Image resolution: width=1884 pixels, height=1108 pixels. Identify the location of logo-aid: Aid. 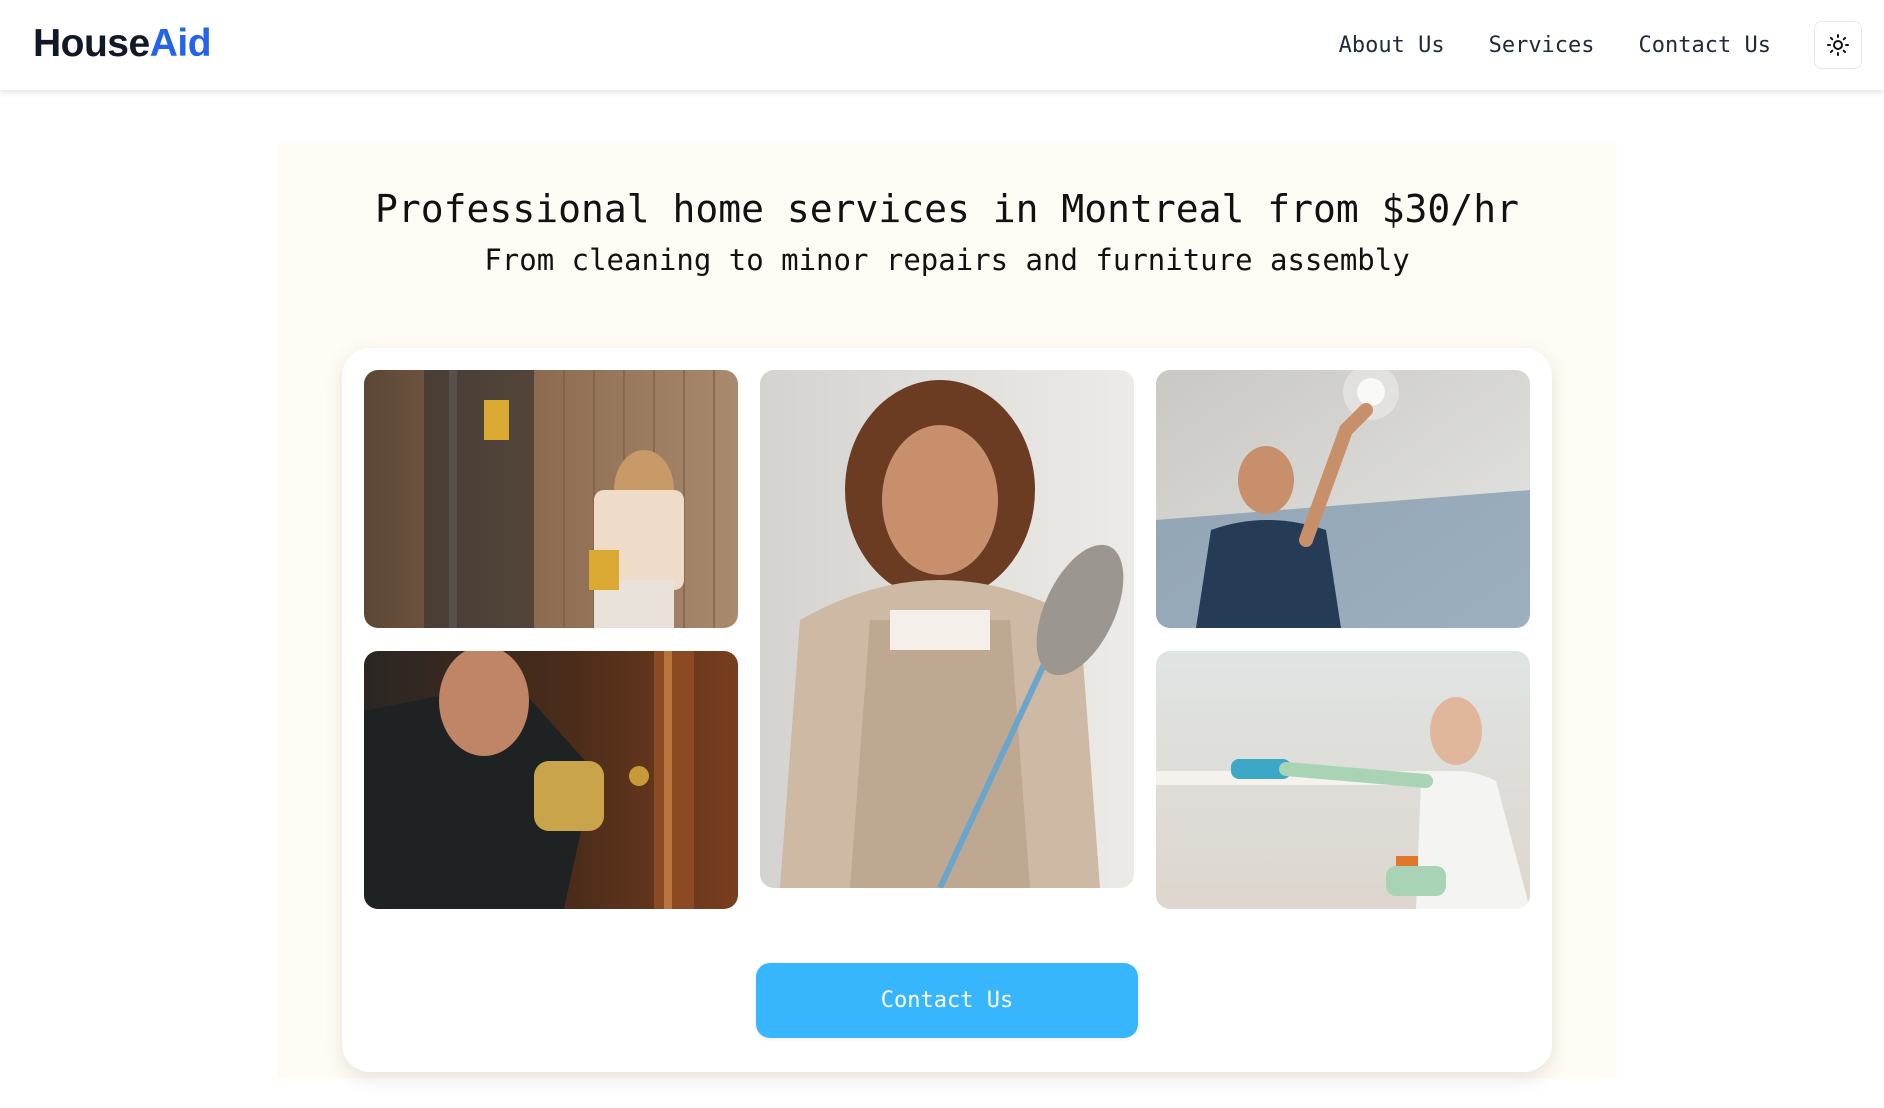
(180, 43).